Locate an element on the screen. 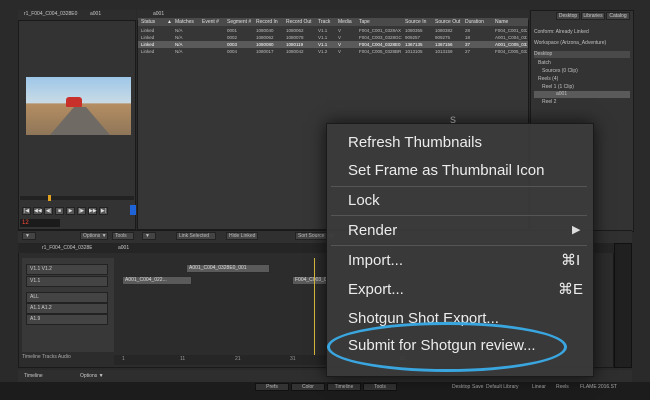 This screenshot has width=650, height=400. status-linear: Linear is located at coordinates (539, 387).